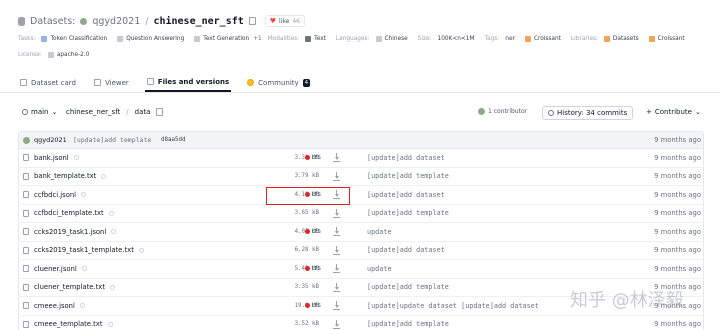 This screenshot has height=330, width=720. Describe the element at coordinates (54, 306) in the screenshot. I see `file-name-link: cmeee.jsonl` at that location.